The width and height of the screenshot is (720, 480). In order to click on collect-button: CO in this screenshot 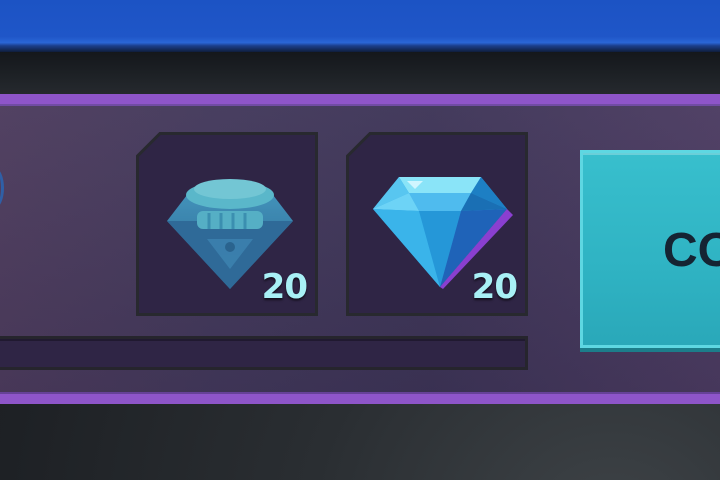, I will do `click(650, 249)`.